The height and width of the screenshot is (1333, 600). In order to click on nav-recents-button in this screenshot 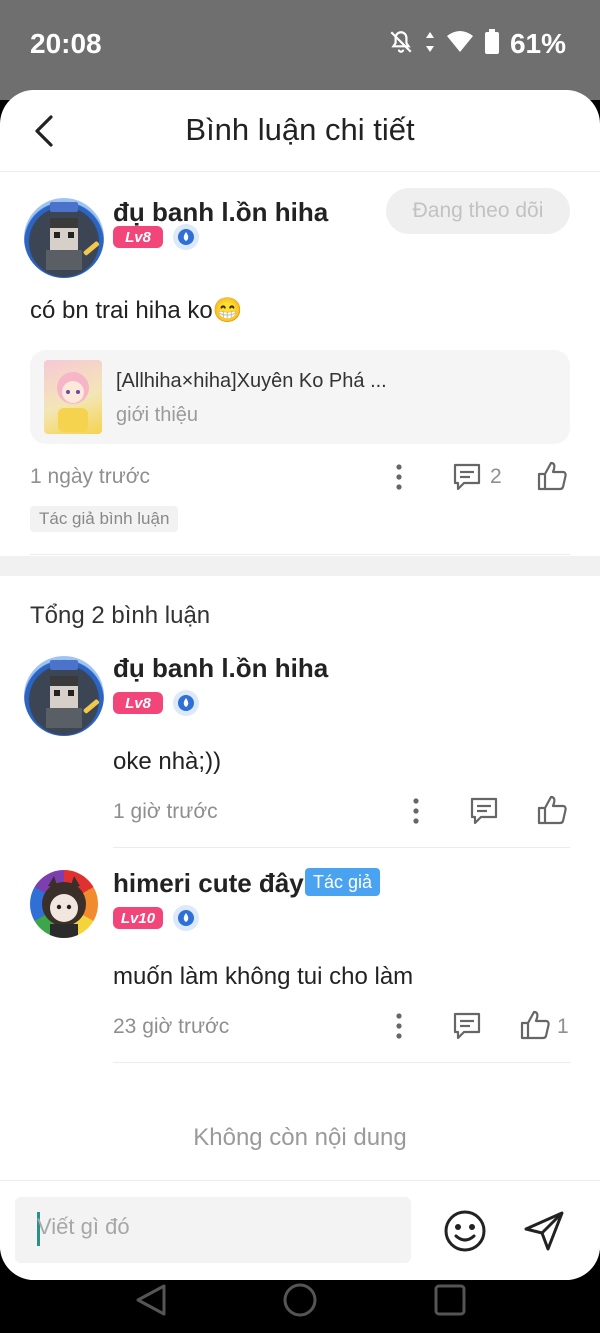, I will do `click(450, 1300)`.